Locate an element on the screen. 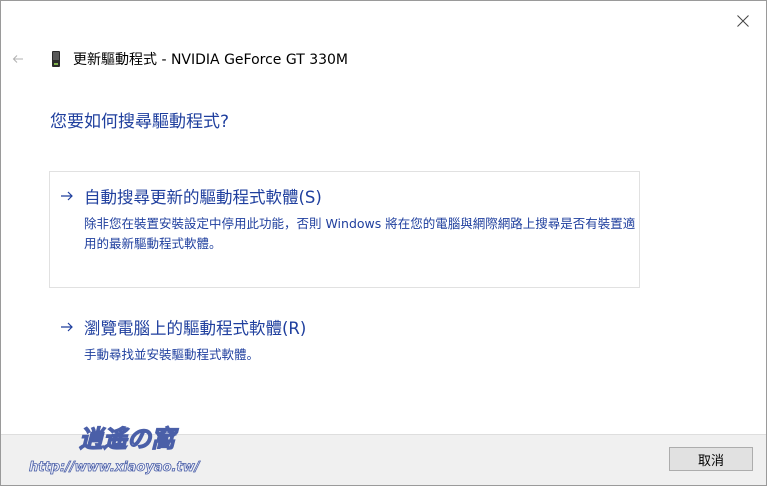 This screenshot has height=486, width=767. close-icon is located at coordinates (743, 21).